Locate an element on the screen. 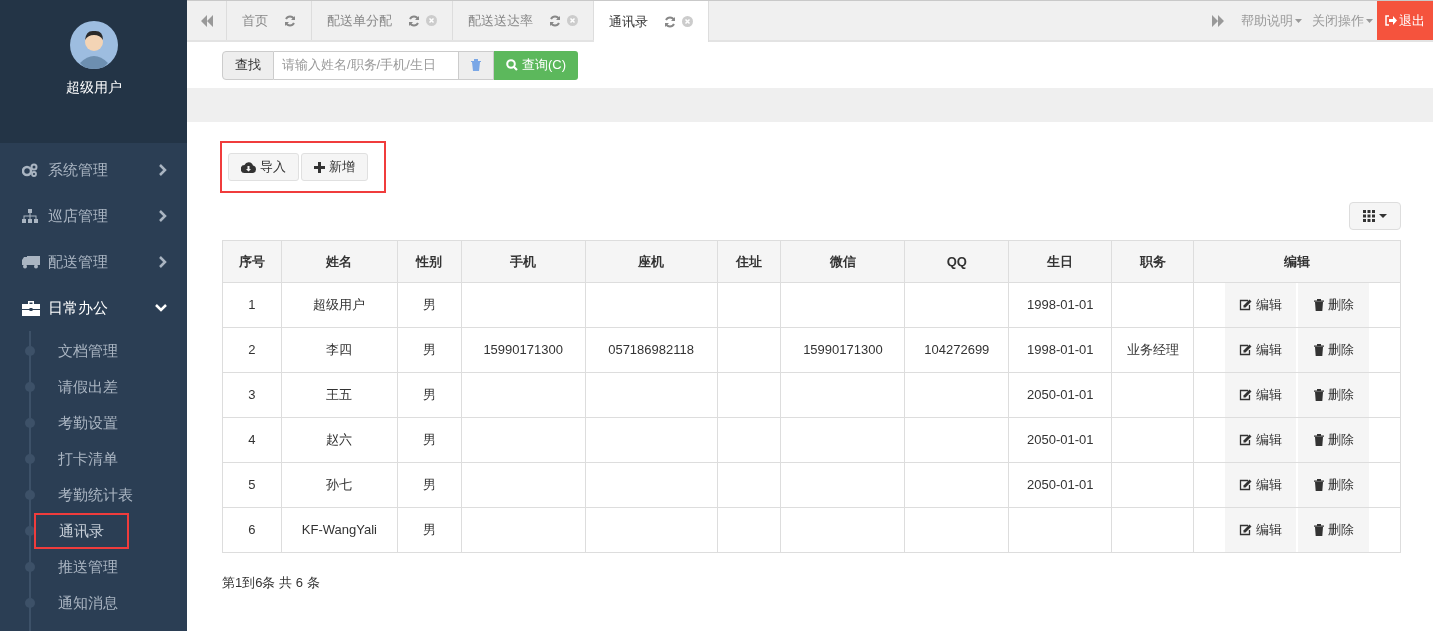  table-cell: 1 is located at coordinates (252, 305).